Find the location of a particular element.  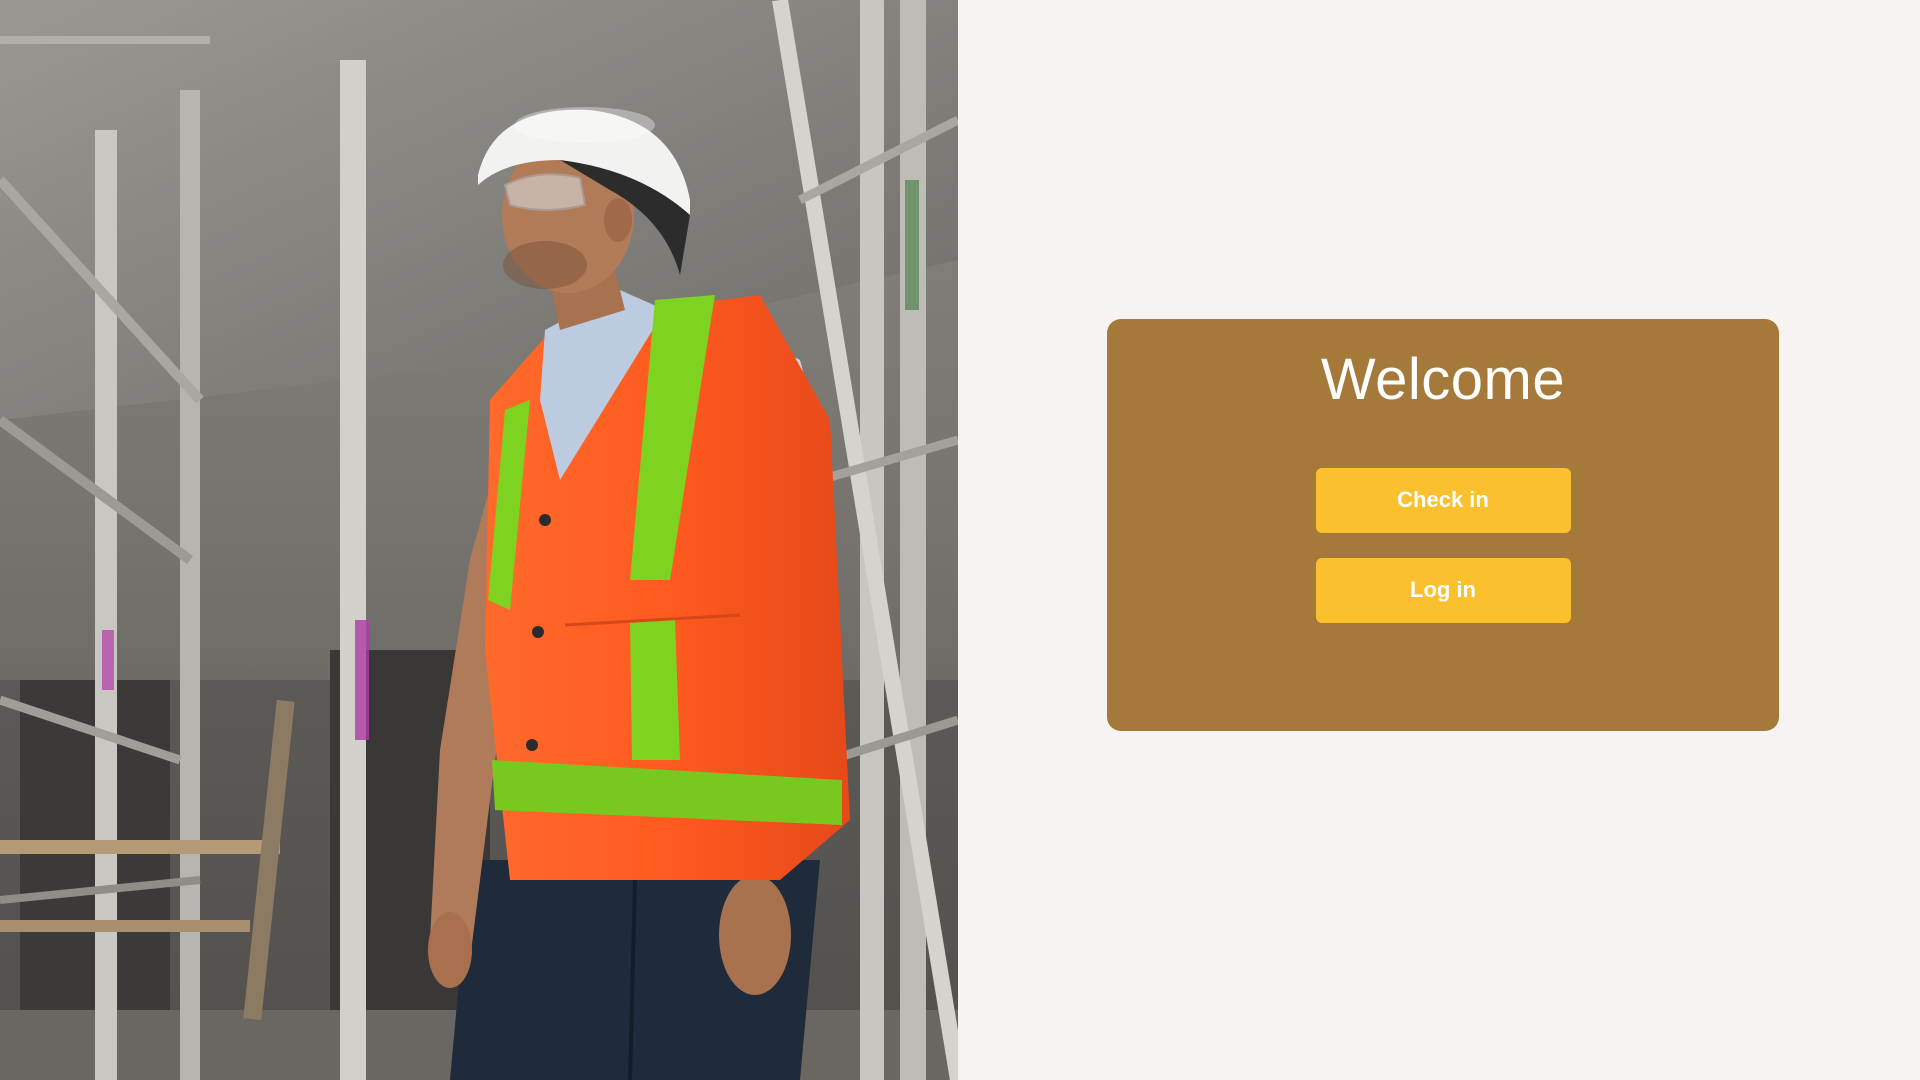

check-in-button: Check in is located at coordinates (1443, 500).